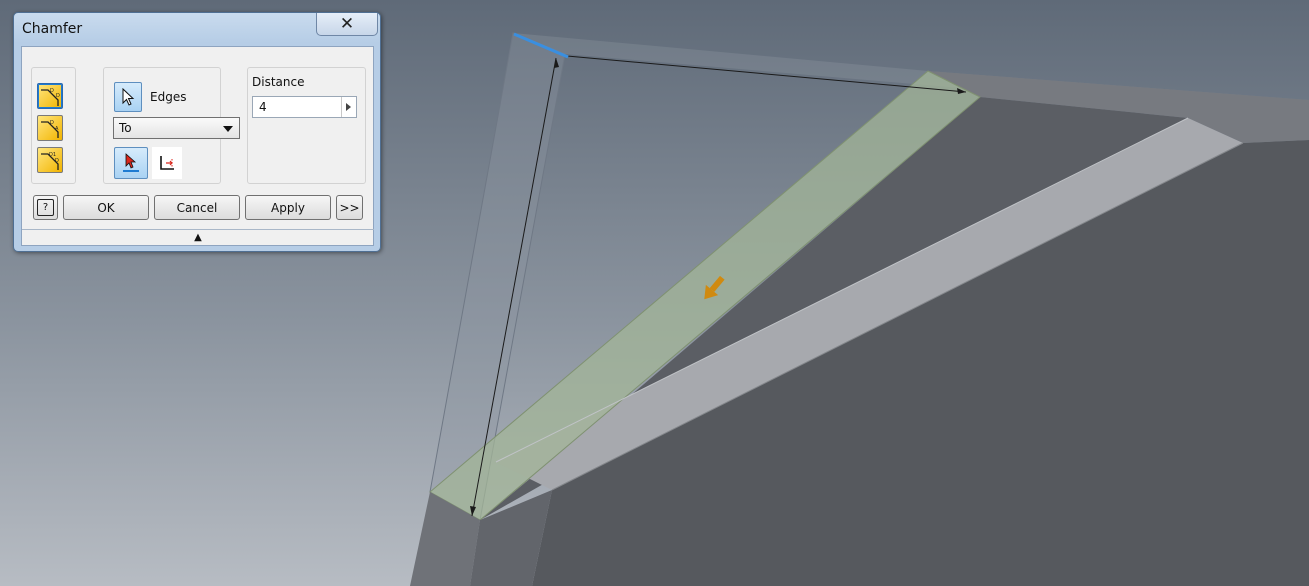 The height and width of the screenshot is (586, 1309). I want to click on distance-chamfer-button: D D, so click(50, 96).